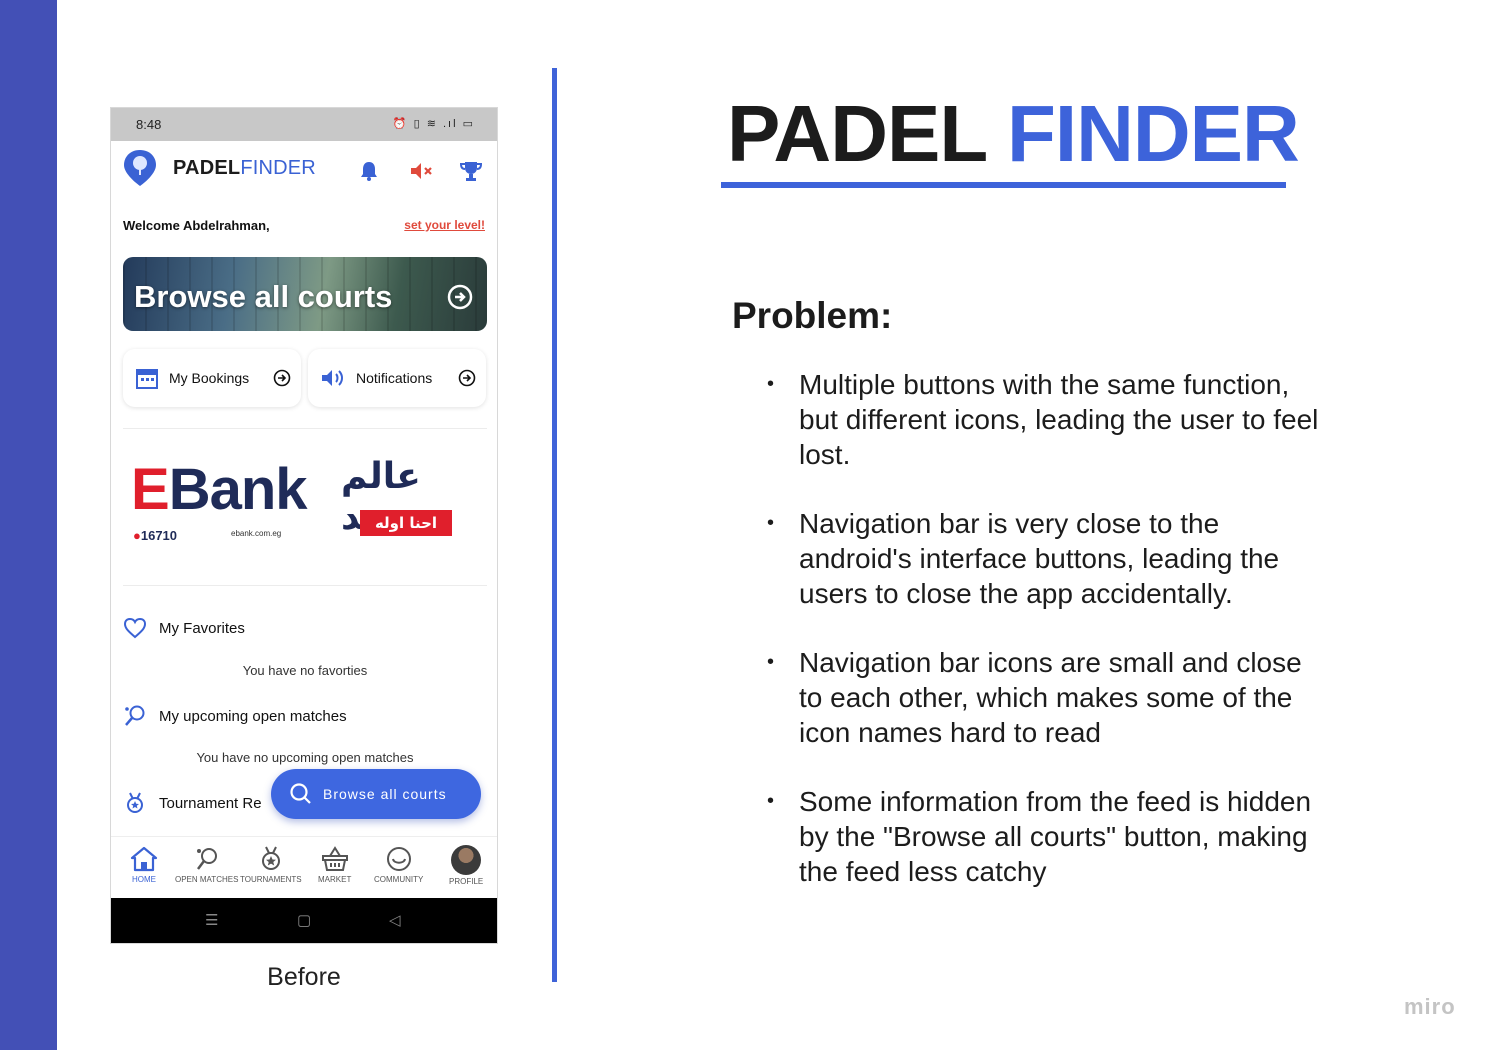 This screenshot has height=1050, width=1487. What do you see at coordinates (144, 859) in the screenshot?
I see `home-icon` at bounding box center [144, 859].